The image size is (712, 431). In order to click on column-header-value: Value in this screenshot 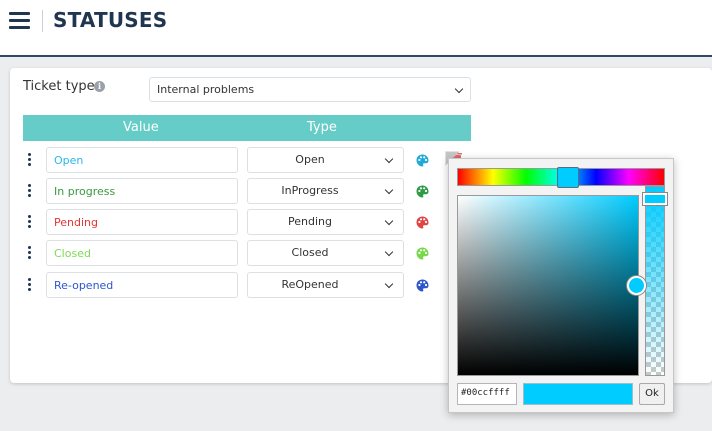, I will do `click(141, 127)`.